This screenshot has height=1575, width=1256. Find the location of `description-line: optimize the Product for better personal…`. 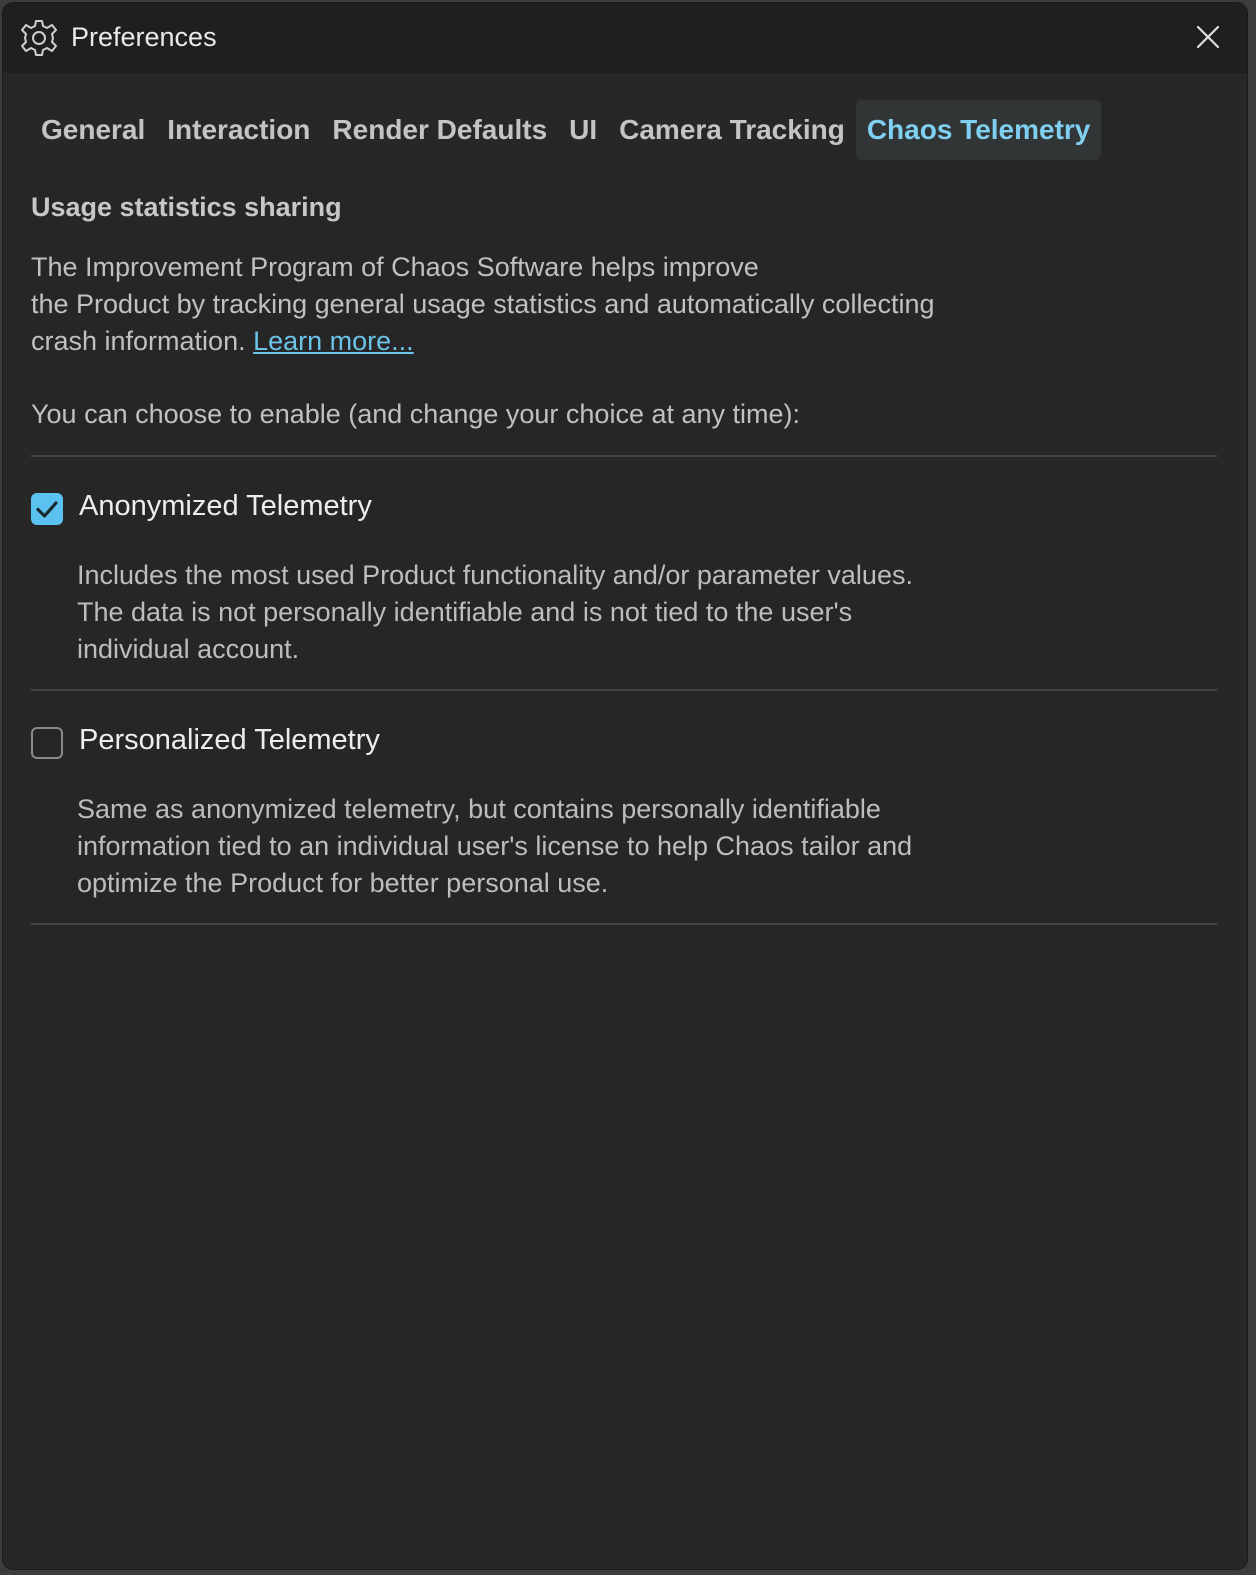

description-line: optimize the Product for better personal… is located at coordinates (343, 883).